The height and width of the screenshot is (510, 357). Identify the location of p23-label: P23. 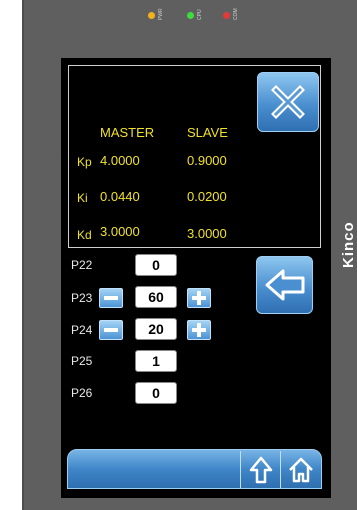
(82, 298).